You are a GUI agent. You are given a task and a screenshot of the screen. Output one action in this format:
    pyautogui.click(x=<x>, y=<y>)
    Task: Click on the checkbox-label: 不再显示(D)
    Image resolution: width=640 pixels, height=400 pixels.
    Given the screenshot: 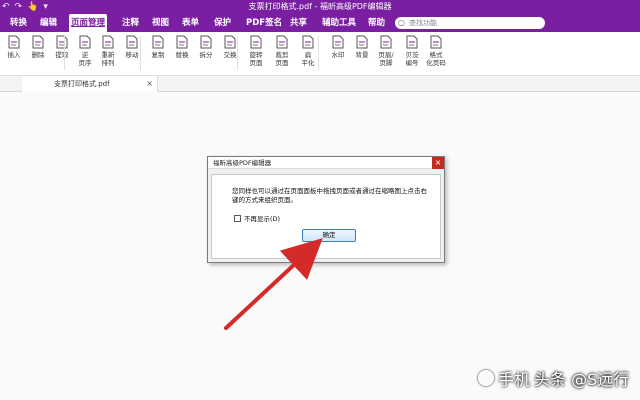 What is the action you would take?
    pyautogui.click(x=262, y=219)
    